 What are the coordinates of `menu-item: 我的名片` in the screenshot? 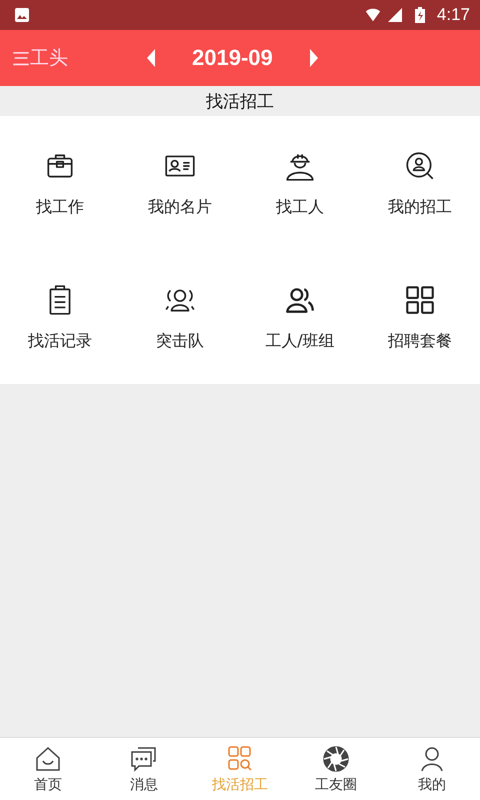 It's located at (180, 183).